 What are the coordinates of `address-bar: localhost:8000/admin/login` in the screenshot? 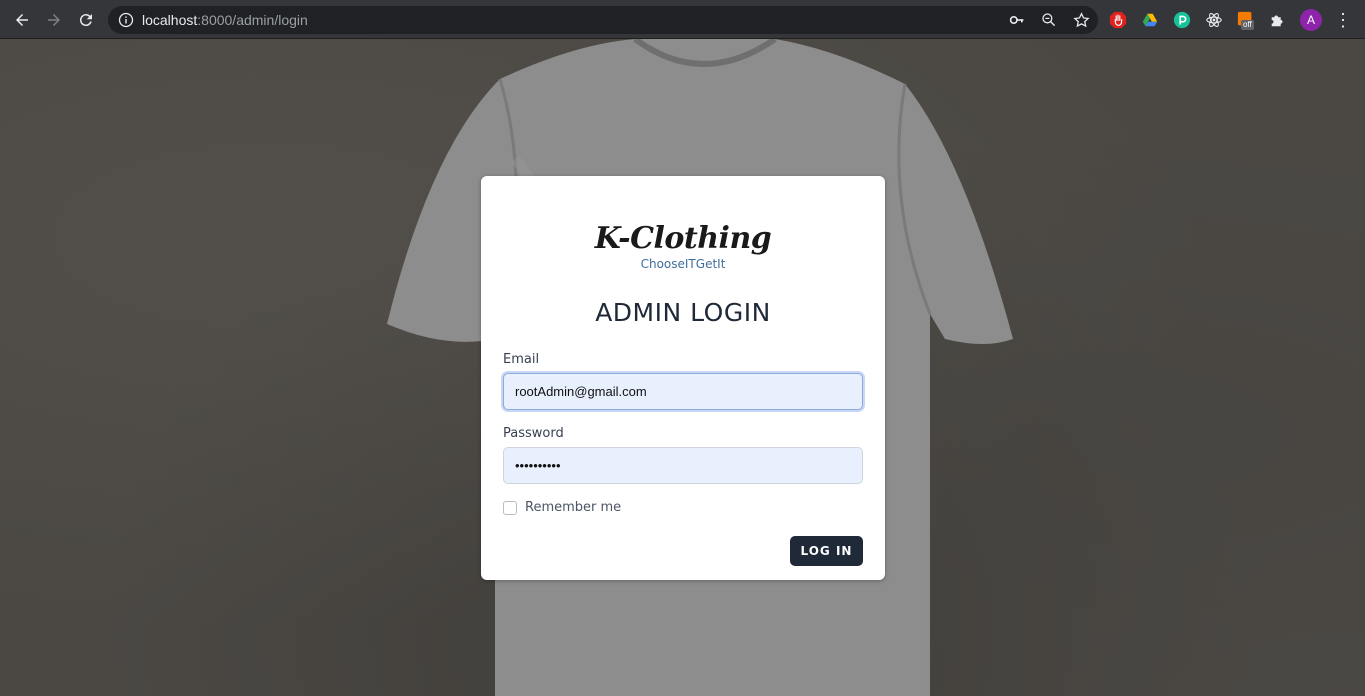 It's located at (603, 20).